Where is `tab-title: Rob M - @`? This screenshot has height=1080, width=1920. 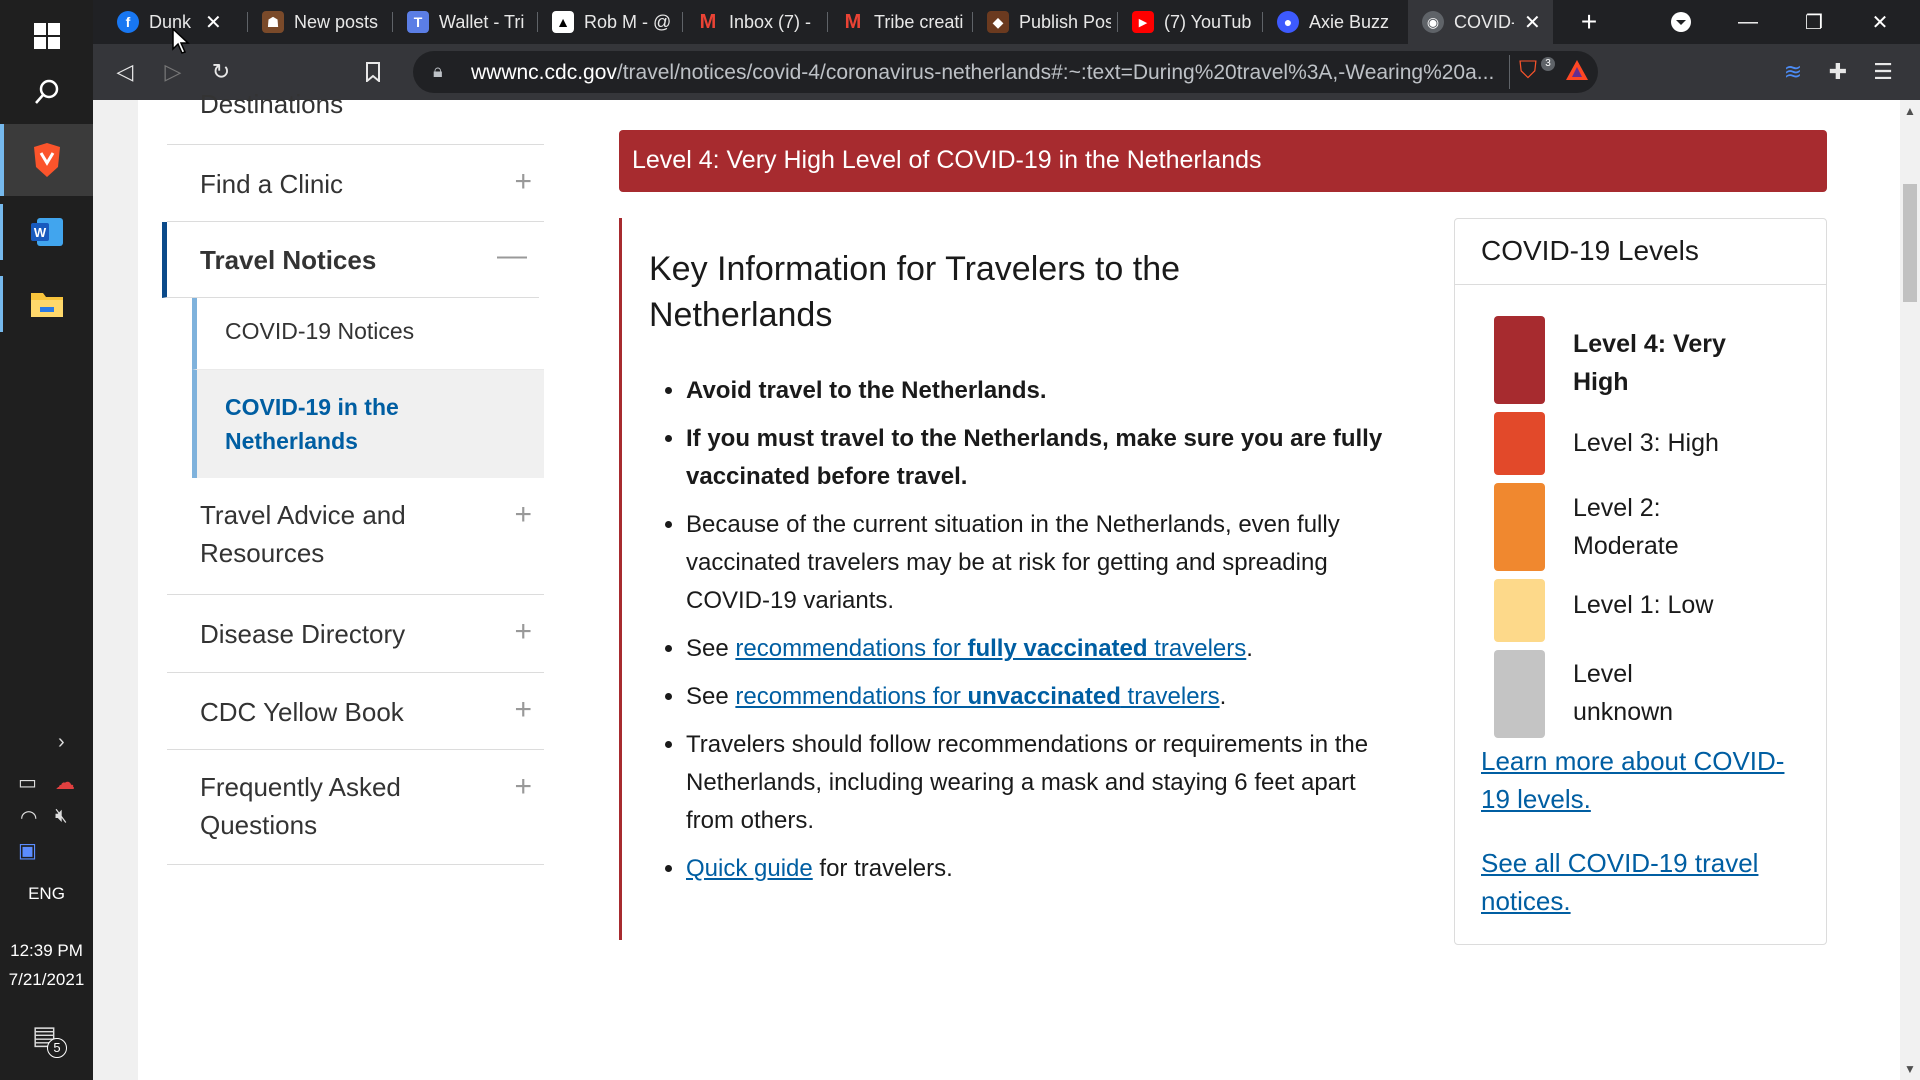
tab-title: Rob M - @ is located at coordinates (628, 21).